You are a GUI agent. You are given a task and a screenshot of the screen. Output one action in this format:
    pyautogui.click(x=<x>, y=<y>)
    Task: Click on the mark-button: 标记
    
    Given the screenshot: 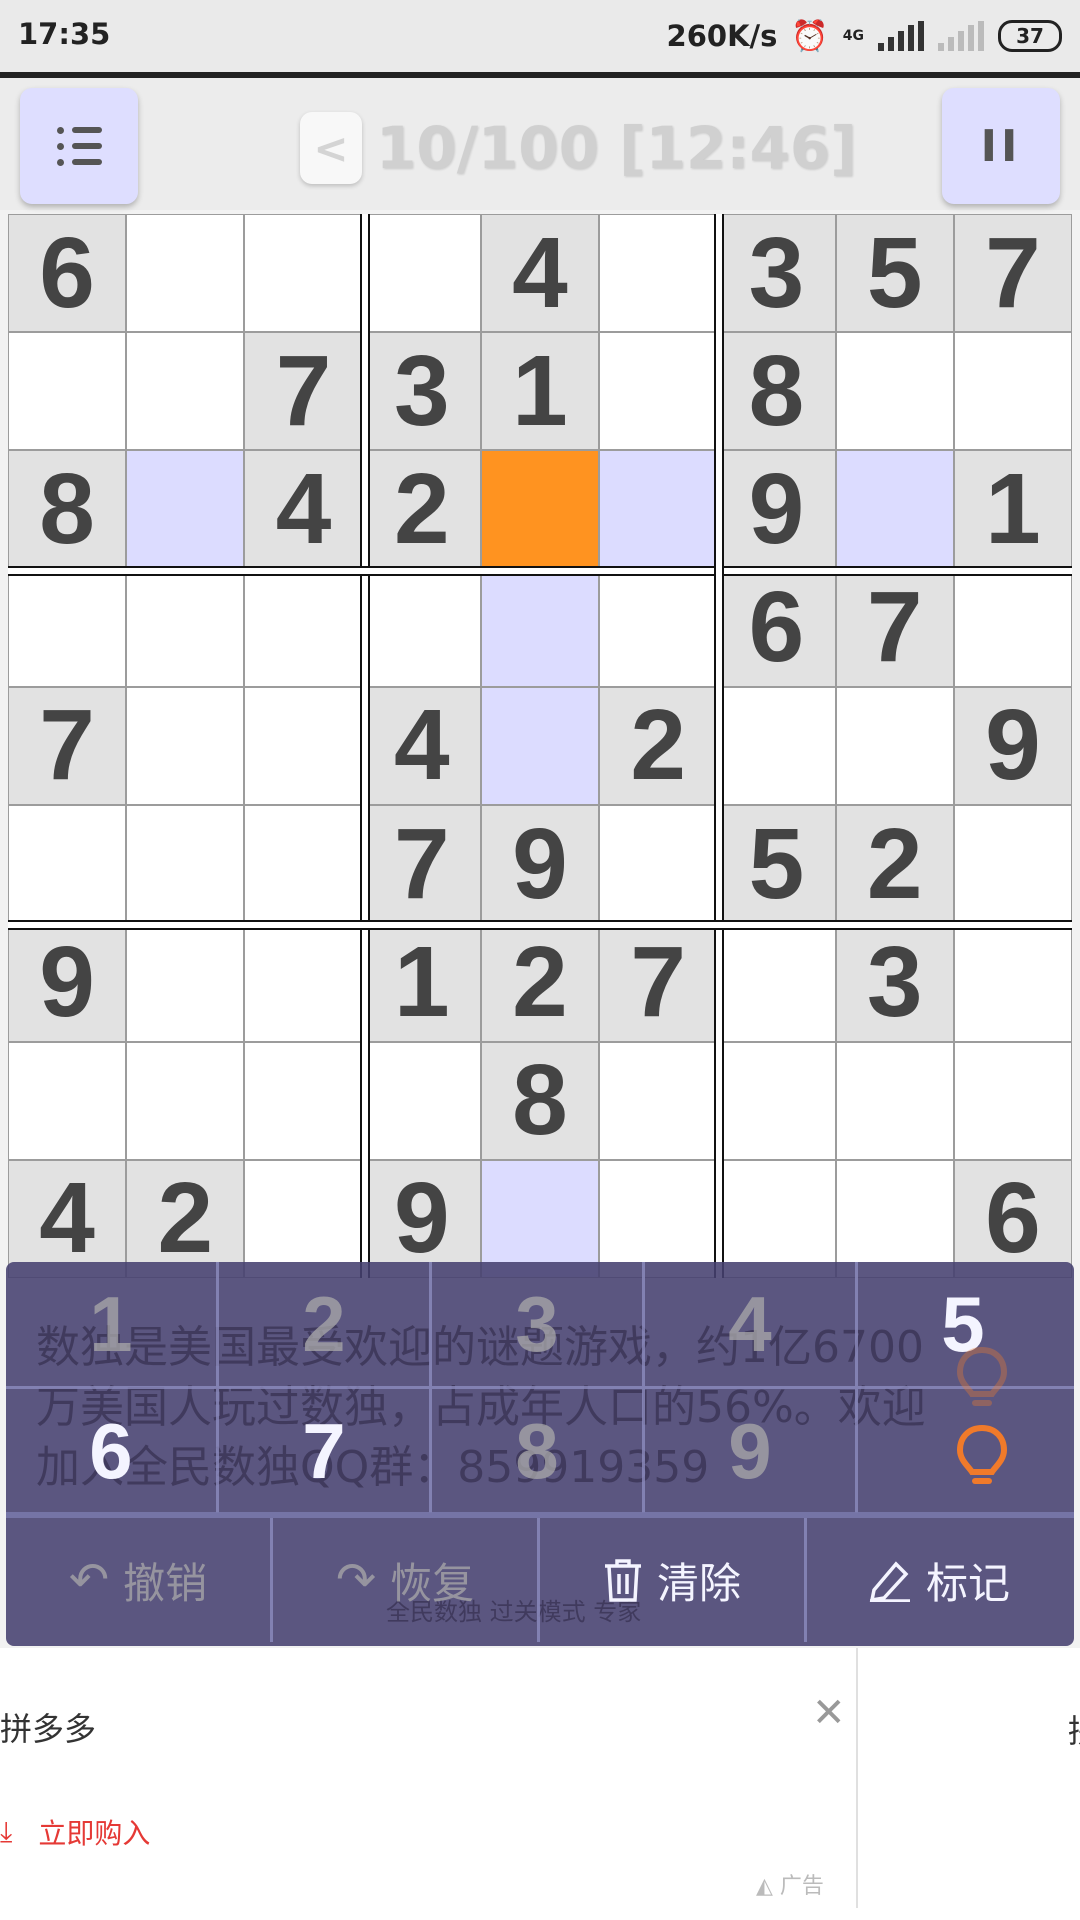 What is the action you would take?
    pyautogui.click(x=939, y=1580)
    